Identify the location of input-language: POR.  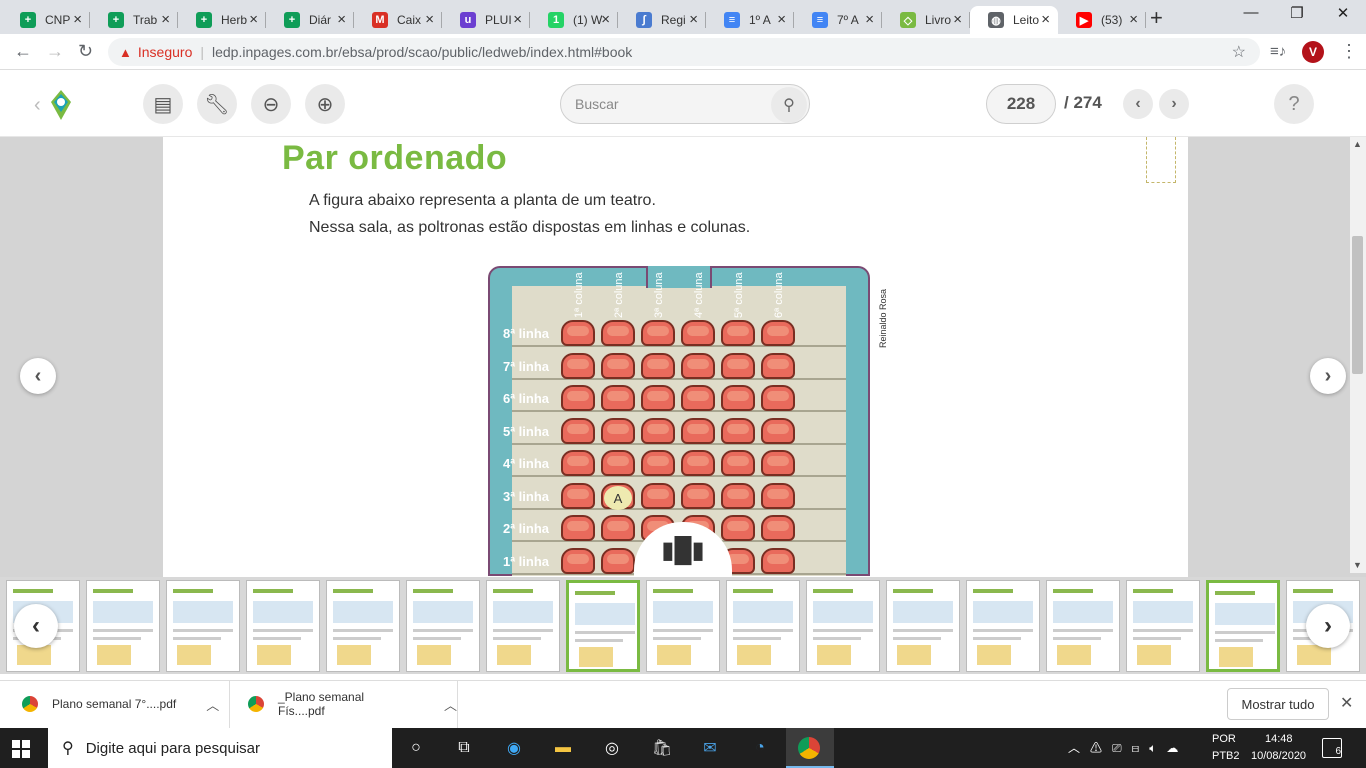
(1224, 739).